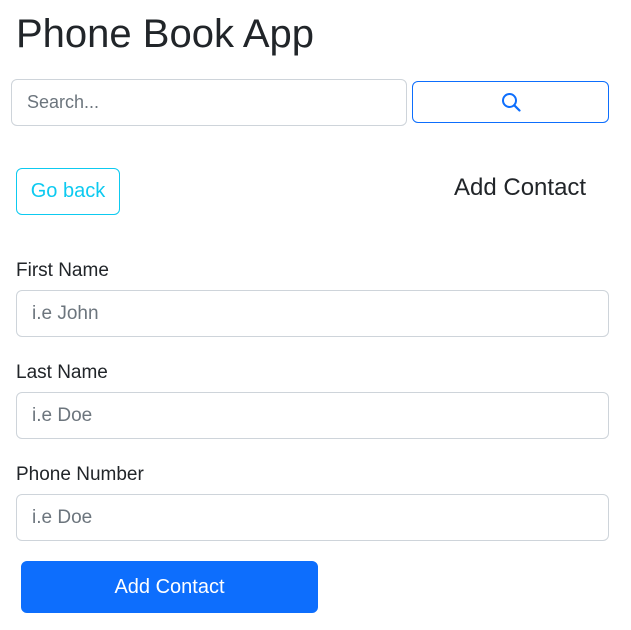 This screenshot has width=631, height=630. I want to click on search-icon, so click(511, 102).